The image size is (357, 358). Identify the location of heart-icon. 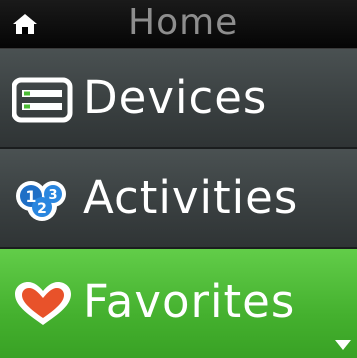
(43, 303).